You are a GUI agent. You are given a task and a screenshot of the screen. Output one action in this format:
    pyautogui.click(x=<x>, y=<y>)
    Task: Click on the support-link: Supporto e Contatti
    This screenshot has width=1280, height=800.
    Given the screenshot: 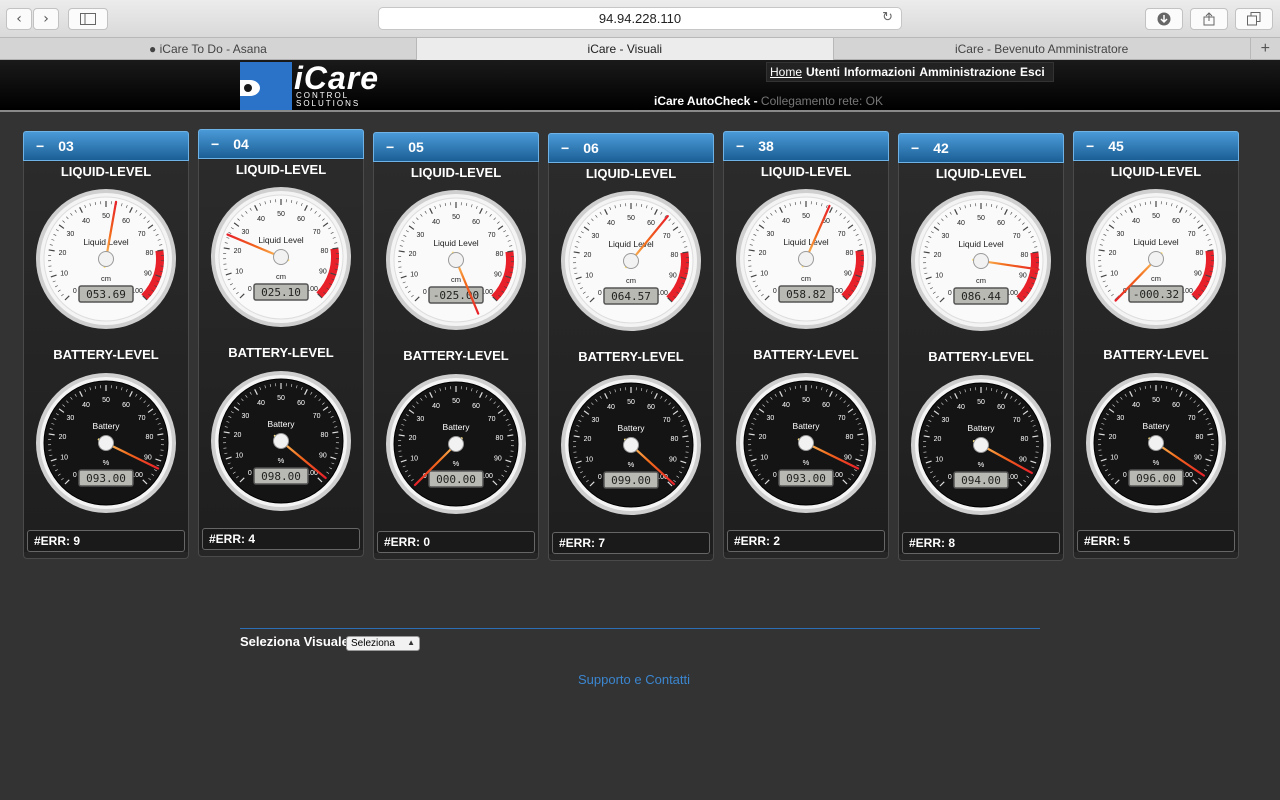 What is the action you would take?
    pyautogui.click(x=634, y=679)
    